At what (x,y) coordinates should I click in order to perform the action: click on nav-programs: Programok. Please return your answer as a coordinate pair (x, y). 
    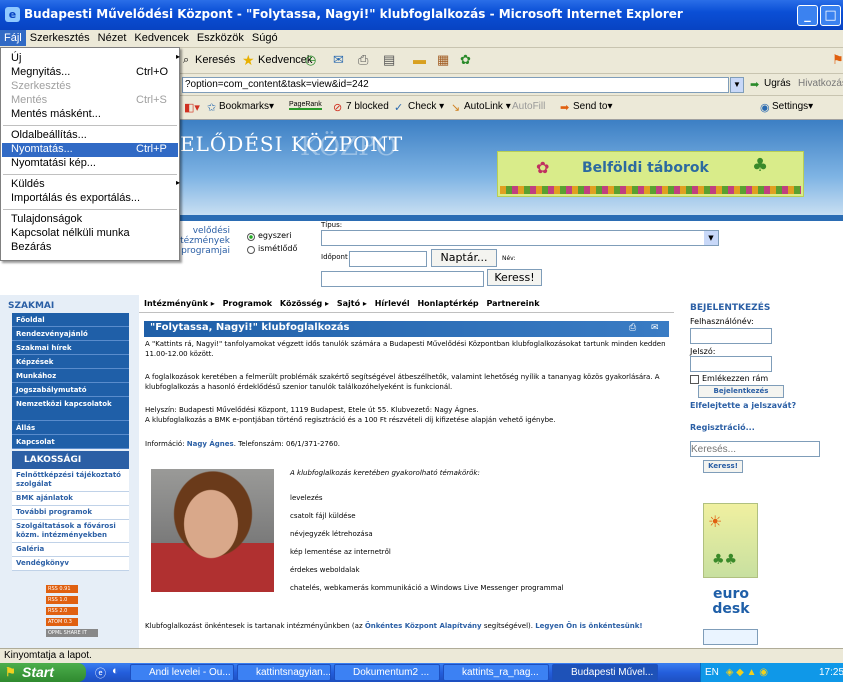
    Looking at the image, I should click on (248, 303).